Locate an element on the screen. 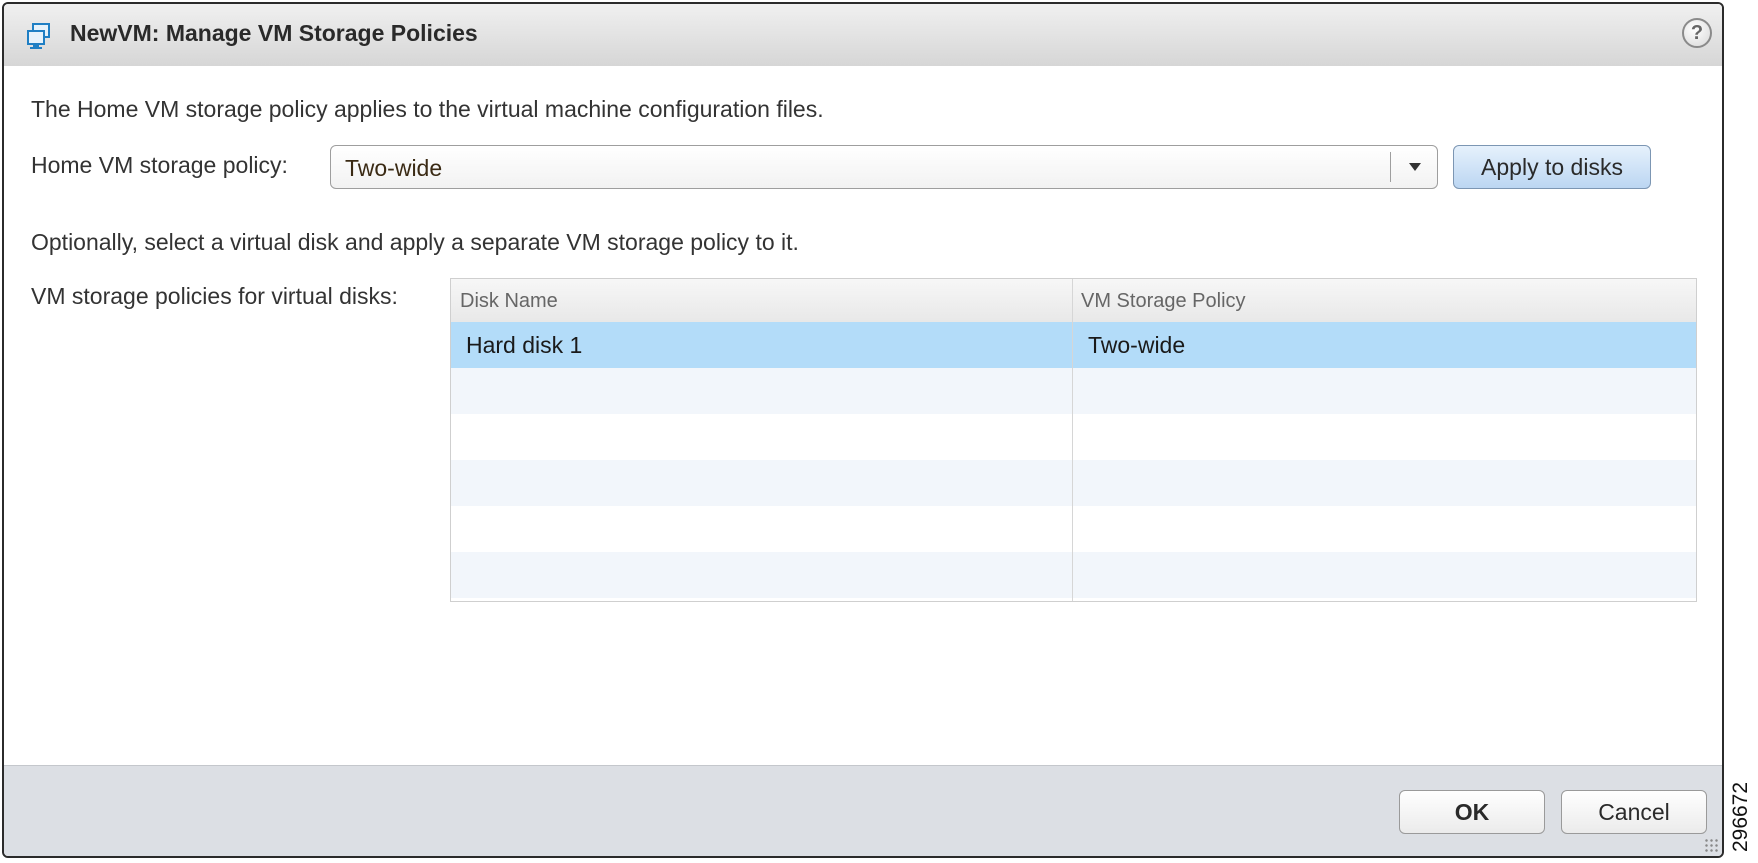 This screenshot has width=1758, height=863. vm-storage-policy-cell: Two-wide is located at coordinates (1136, 345).